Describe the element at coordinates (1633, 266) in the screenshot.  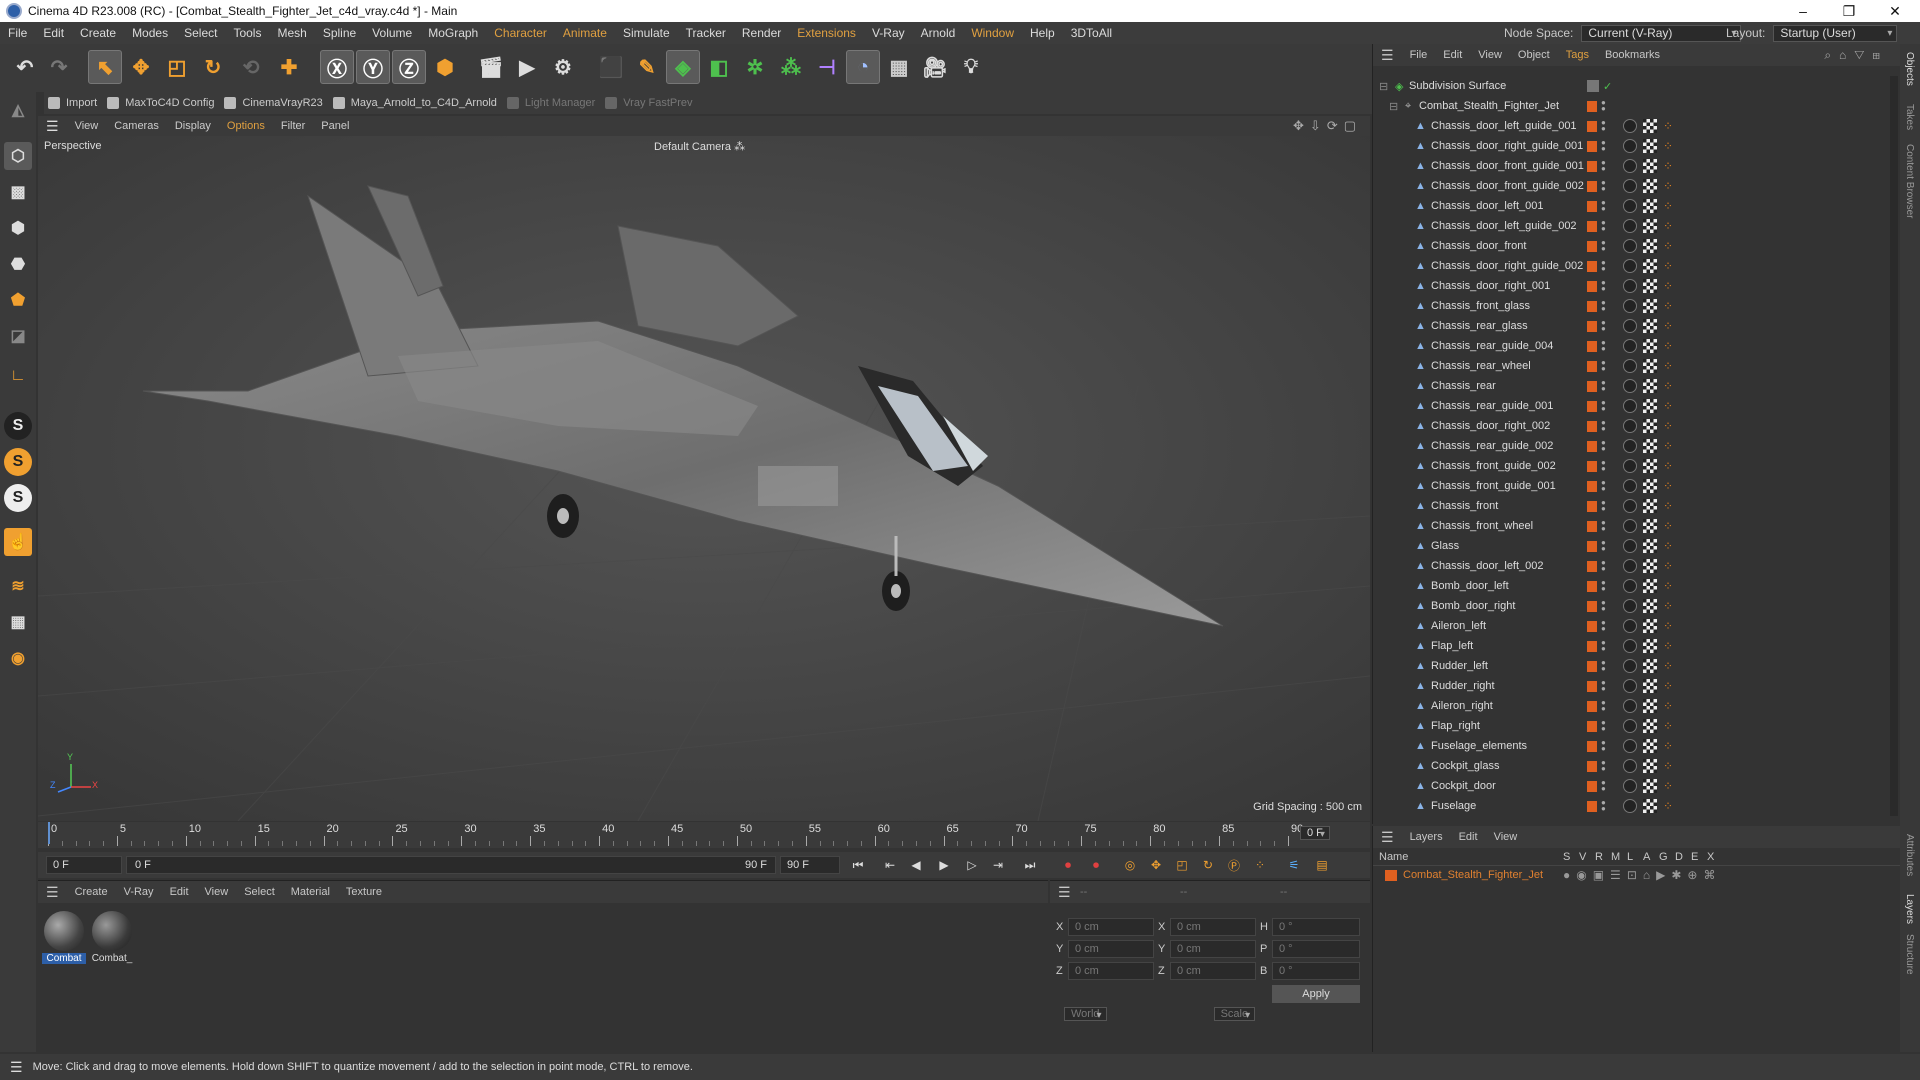
I see `object-row: ▲ Chassis_door_right_guide_002 ● ● ⁘` at that location.